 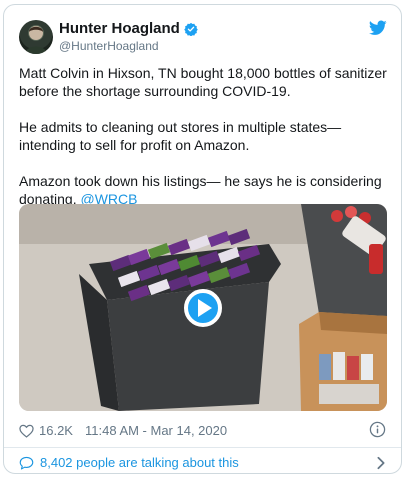 I want to click on author-handle: @HunterHoagland, so click(x=109, y=46).